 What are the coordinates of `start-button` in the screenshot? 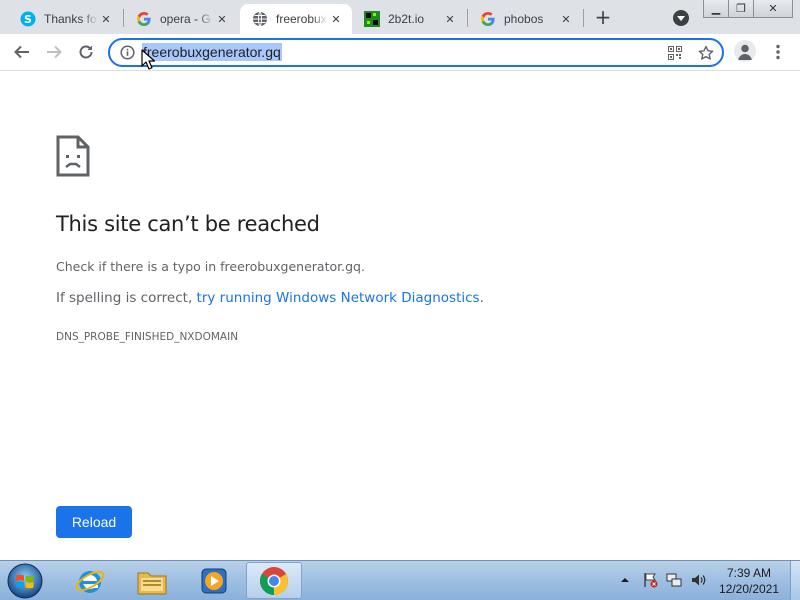 It's located at (25, 581).